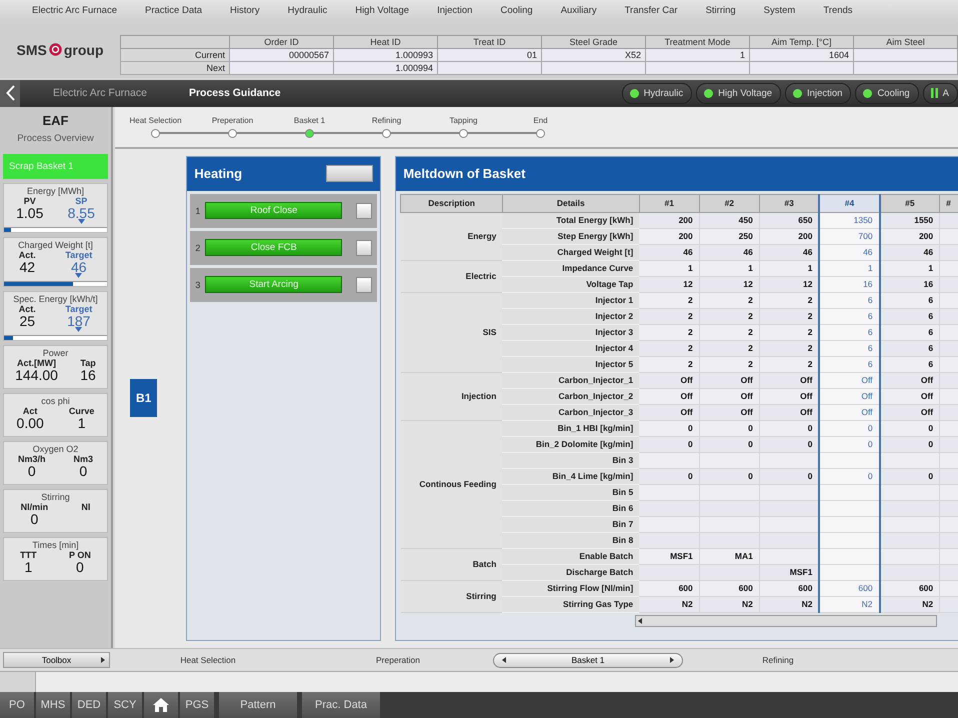  I want to click on arrow-left-icon, so click(640, 620).